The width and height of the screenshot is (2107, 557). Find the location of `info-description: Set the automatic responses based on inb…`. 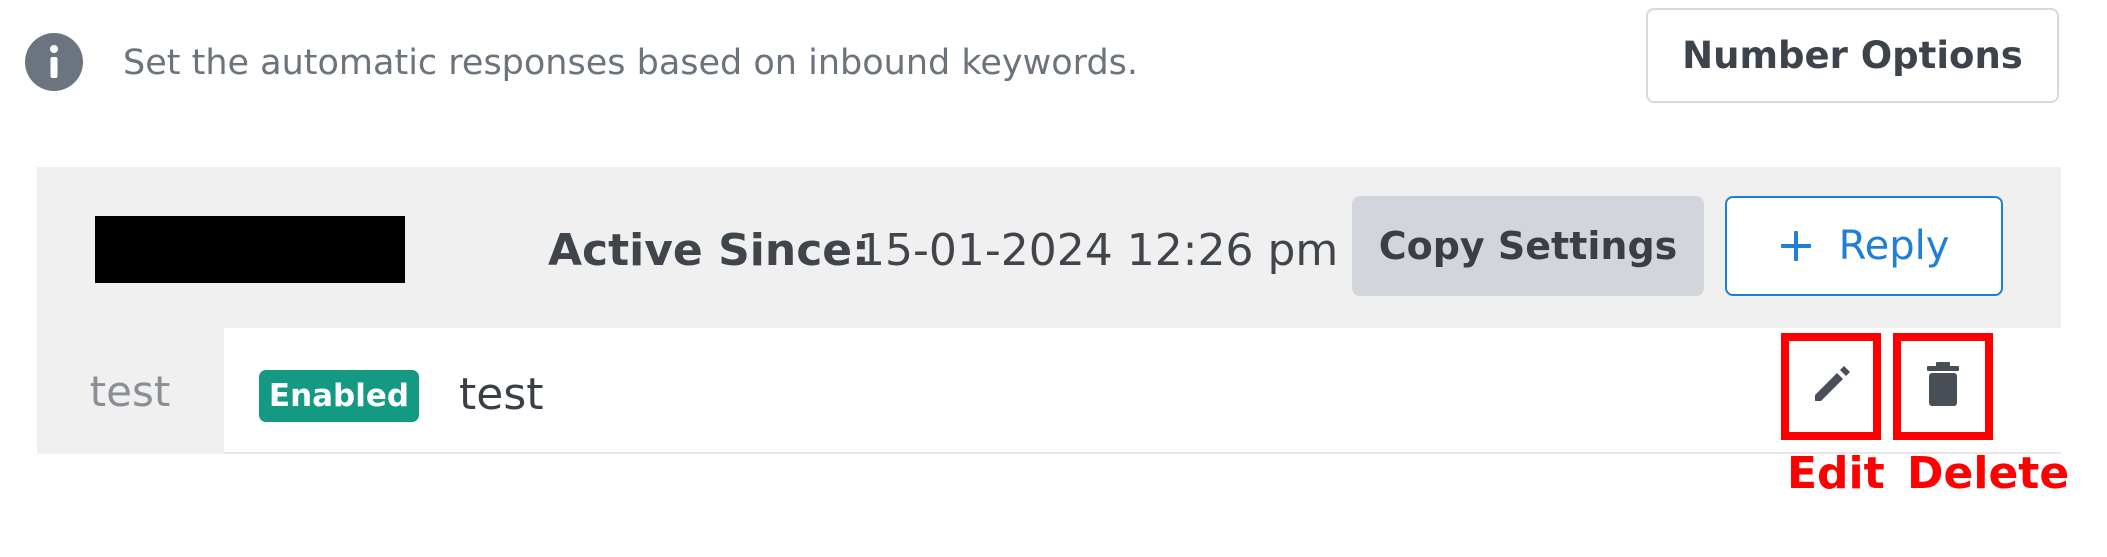

info-description: Set the automatic responses based on inb… is located at coordinates (631, 63).